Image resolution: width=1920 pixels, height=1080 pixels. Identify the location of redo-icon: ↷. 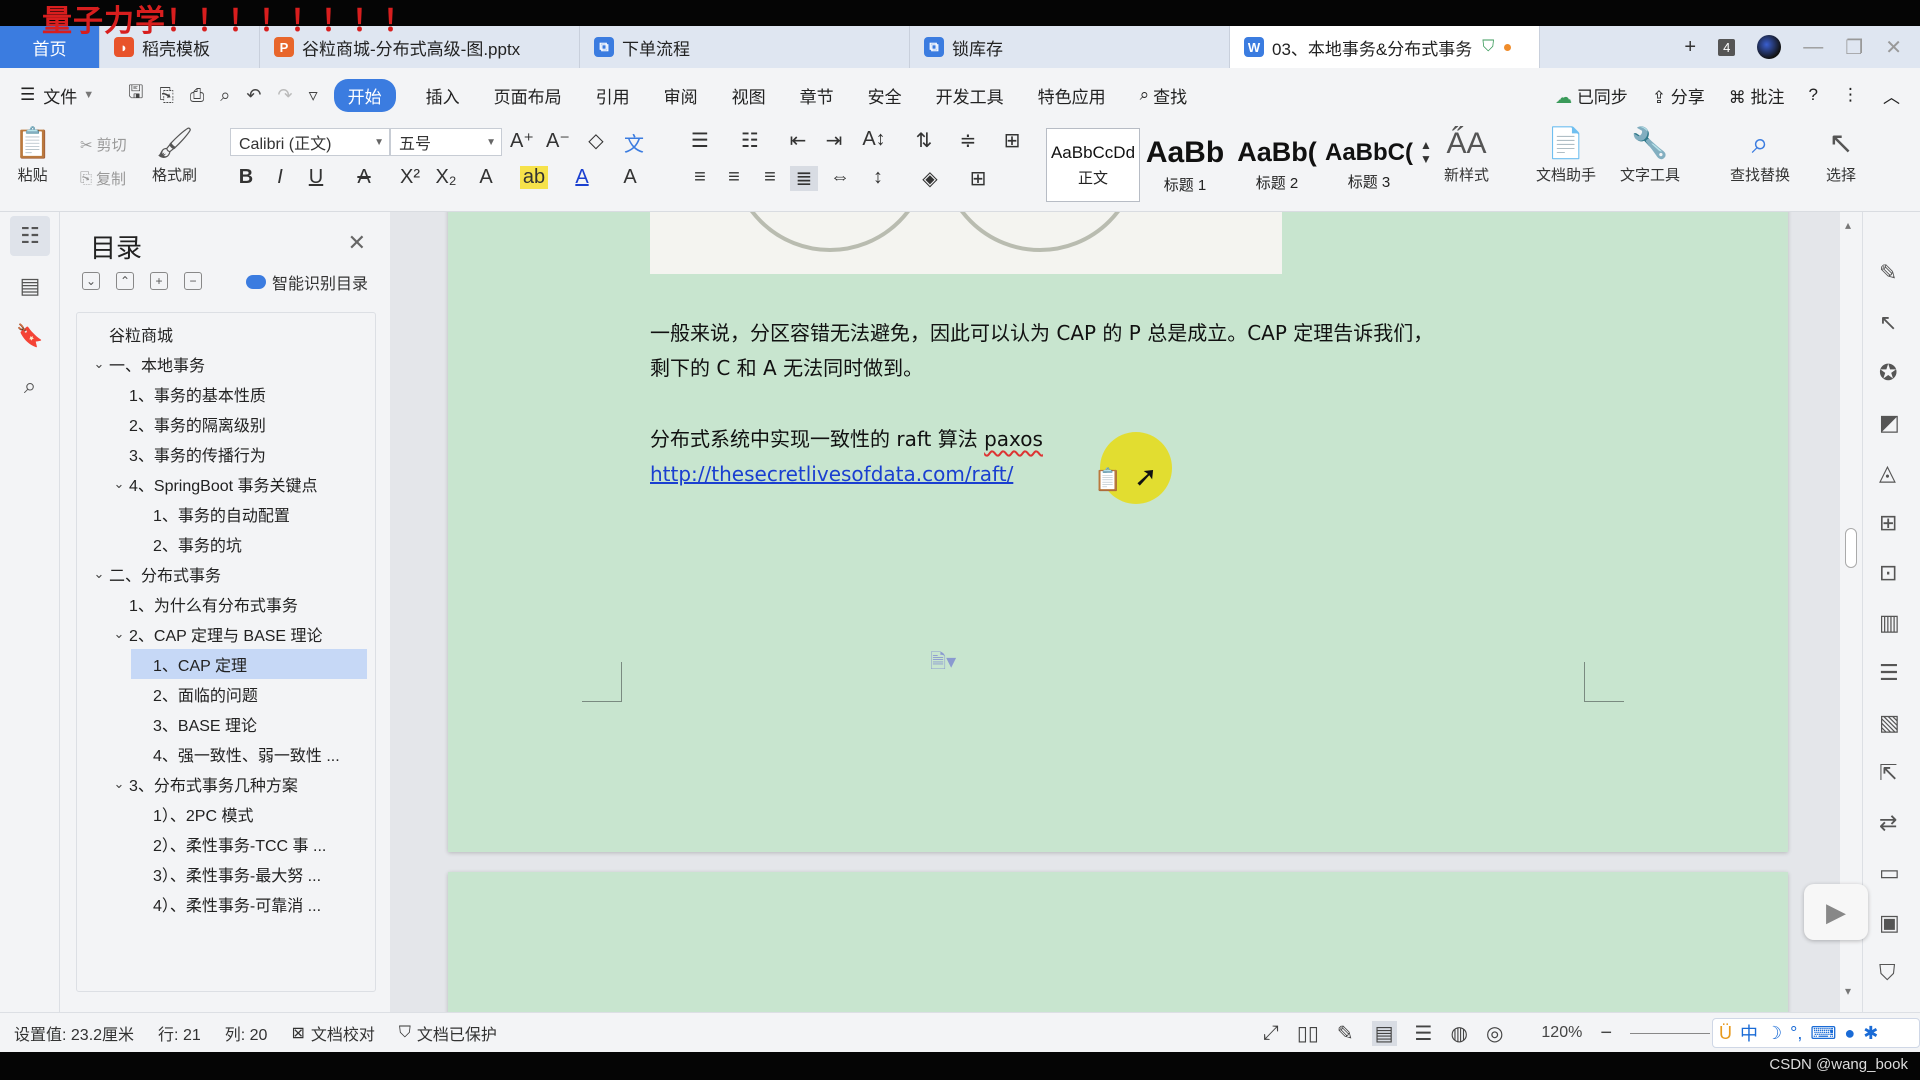
(284, 95).